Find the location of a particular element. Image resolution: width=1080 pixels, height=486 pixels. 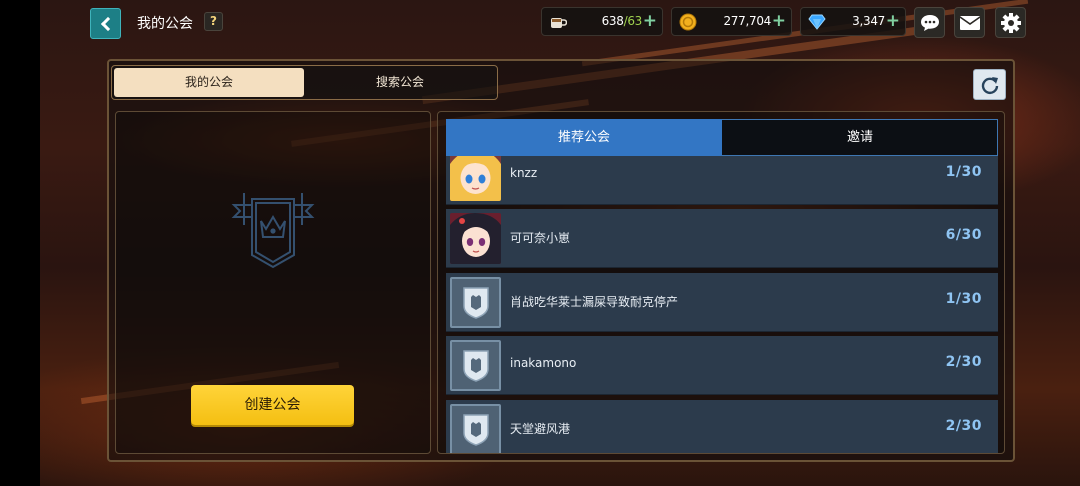

tab-invitations: 邀请 is located at coordinates (860, 137).